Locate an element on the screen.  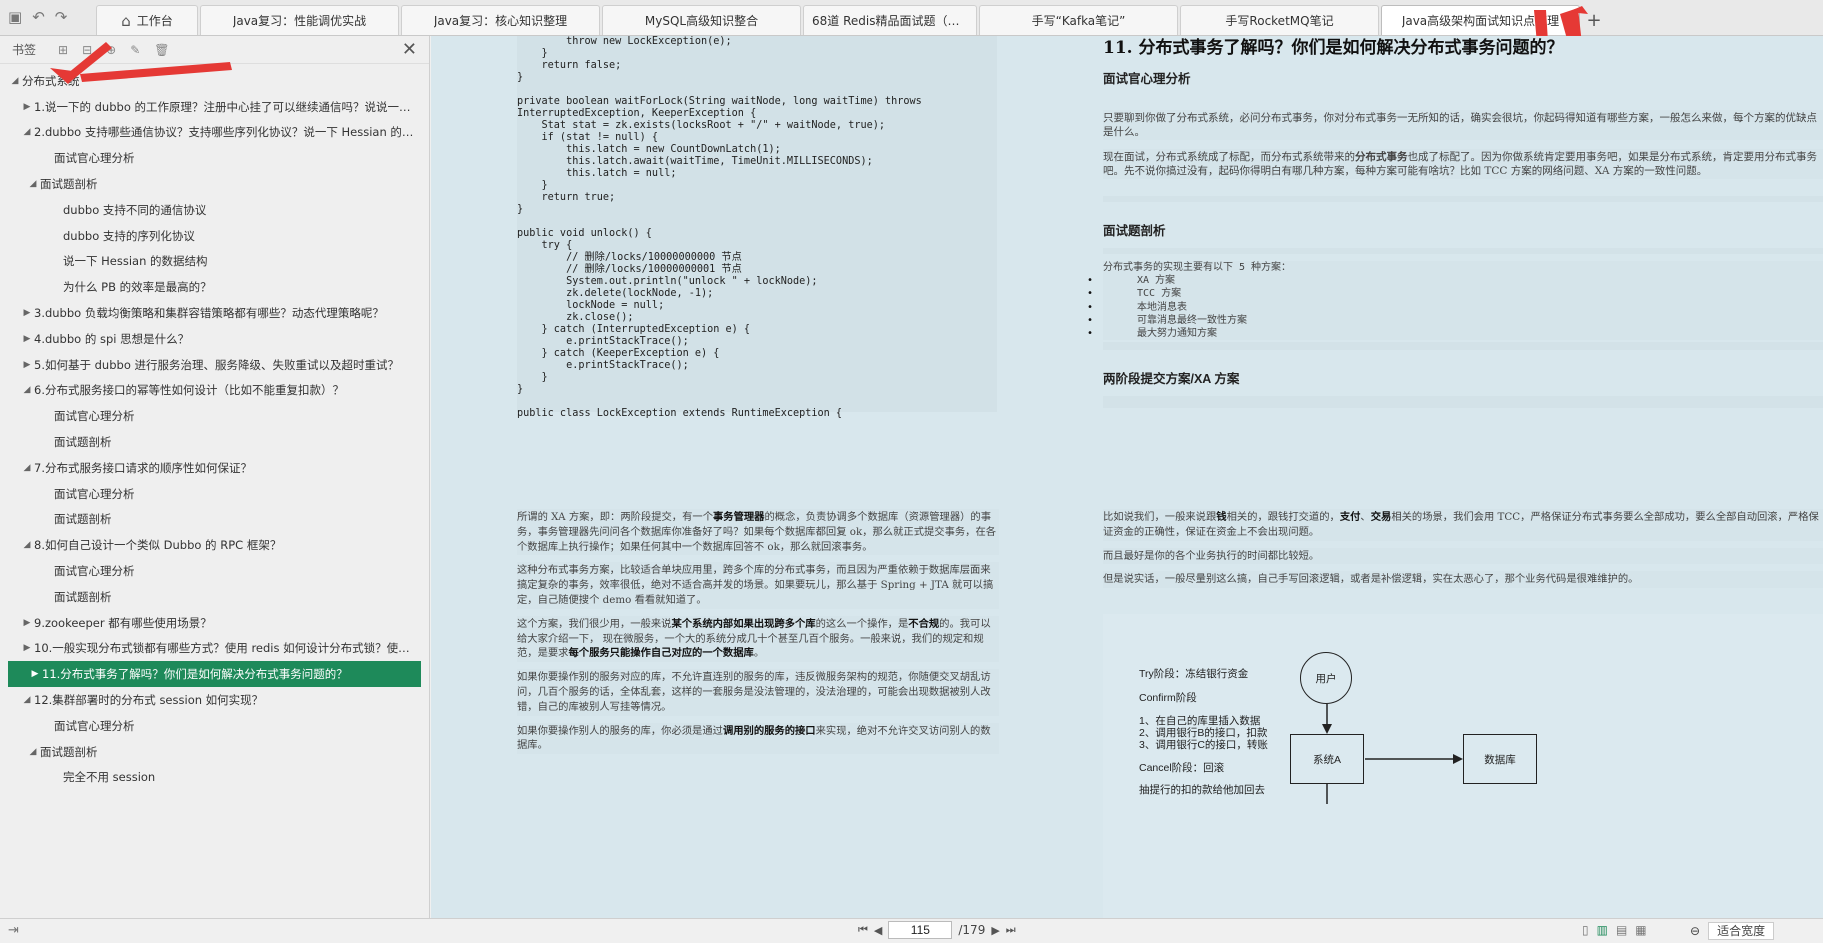
bookmark-label: dubbo 支持的序列化协议 is located at coordinates (129, 235).